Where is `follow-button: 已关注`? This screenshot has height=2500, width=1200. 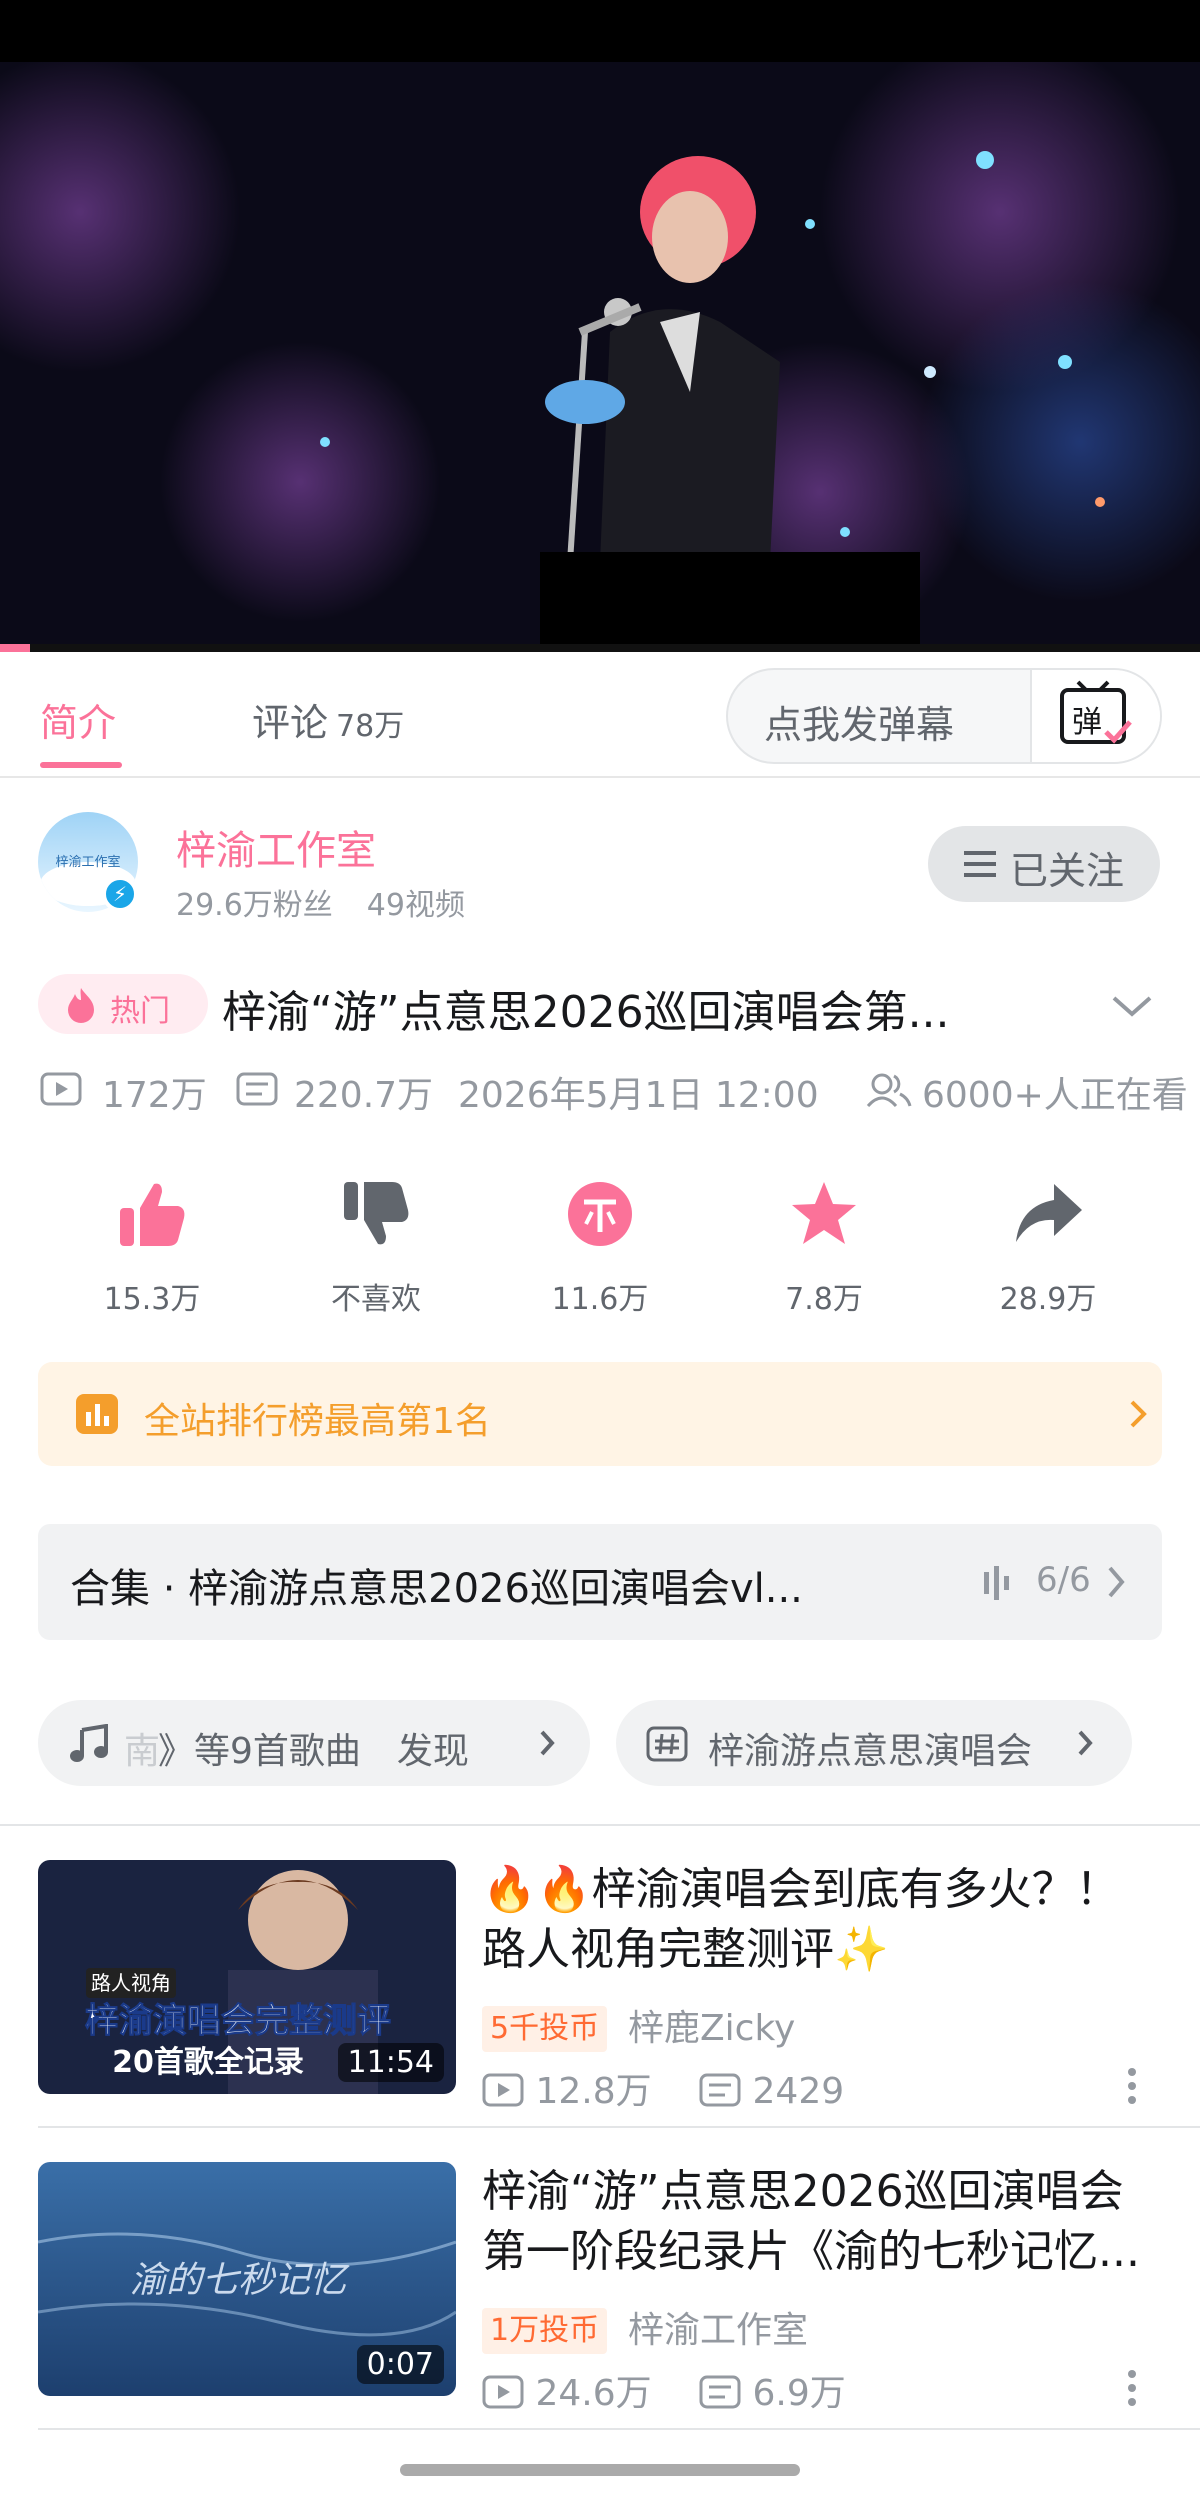
follow-button: 已关注 is located at coordinates (1044, 864).